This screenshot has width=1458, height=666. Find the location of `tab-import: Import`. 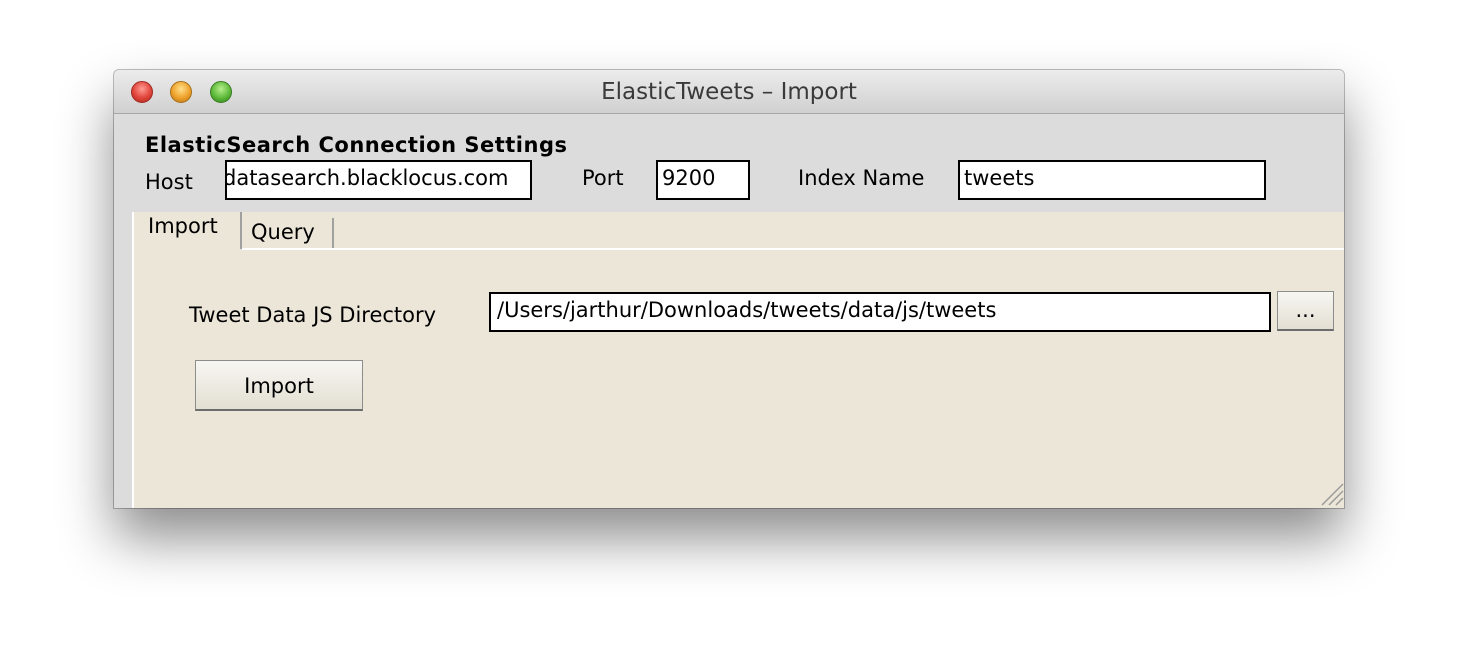

tab-import: Import is located at coordinates (188, 230).